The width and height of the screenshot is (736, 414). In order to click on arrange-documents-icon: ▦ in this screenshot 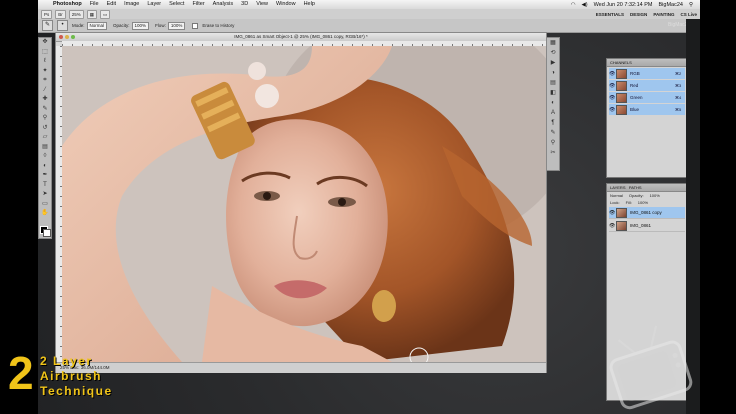, I will do `click(92, 14)`.